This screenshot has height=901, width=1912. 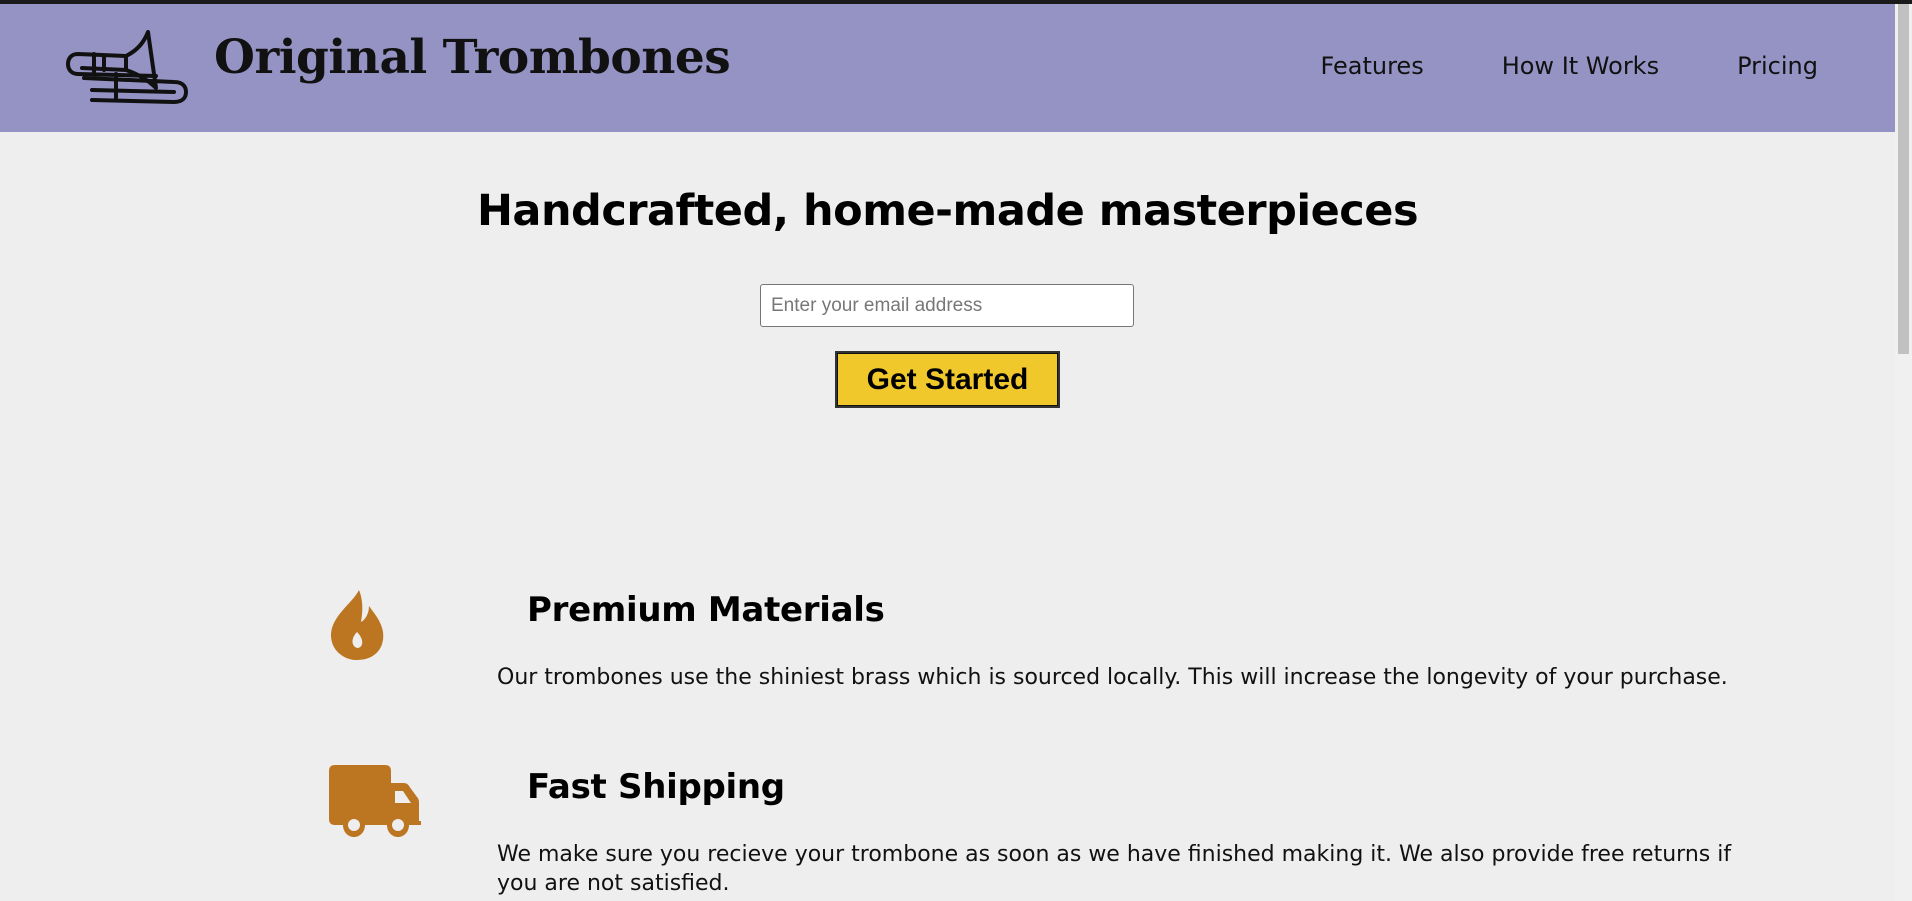 I want to click on scrollbar-thumb, so click(x=1903, y=179).